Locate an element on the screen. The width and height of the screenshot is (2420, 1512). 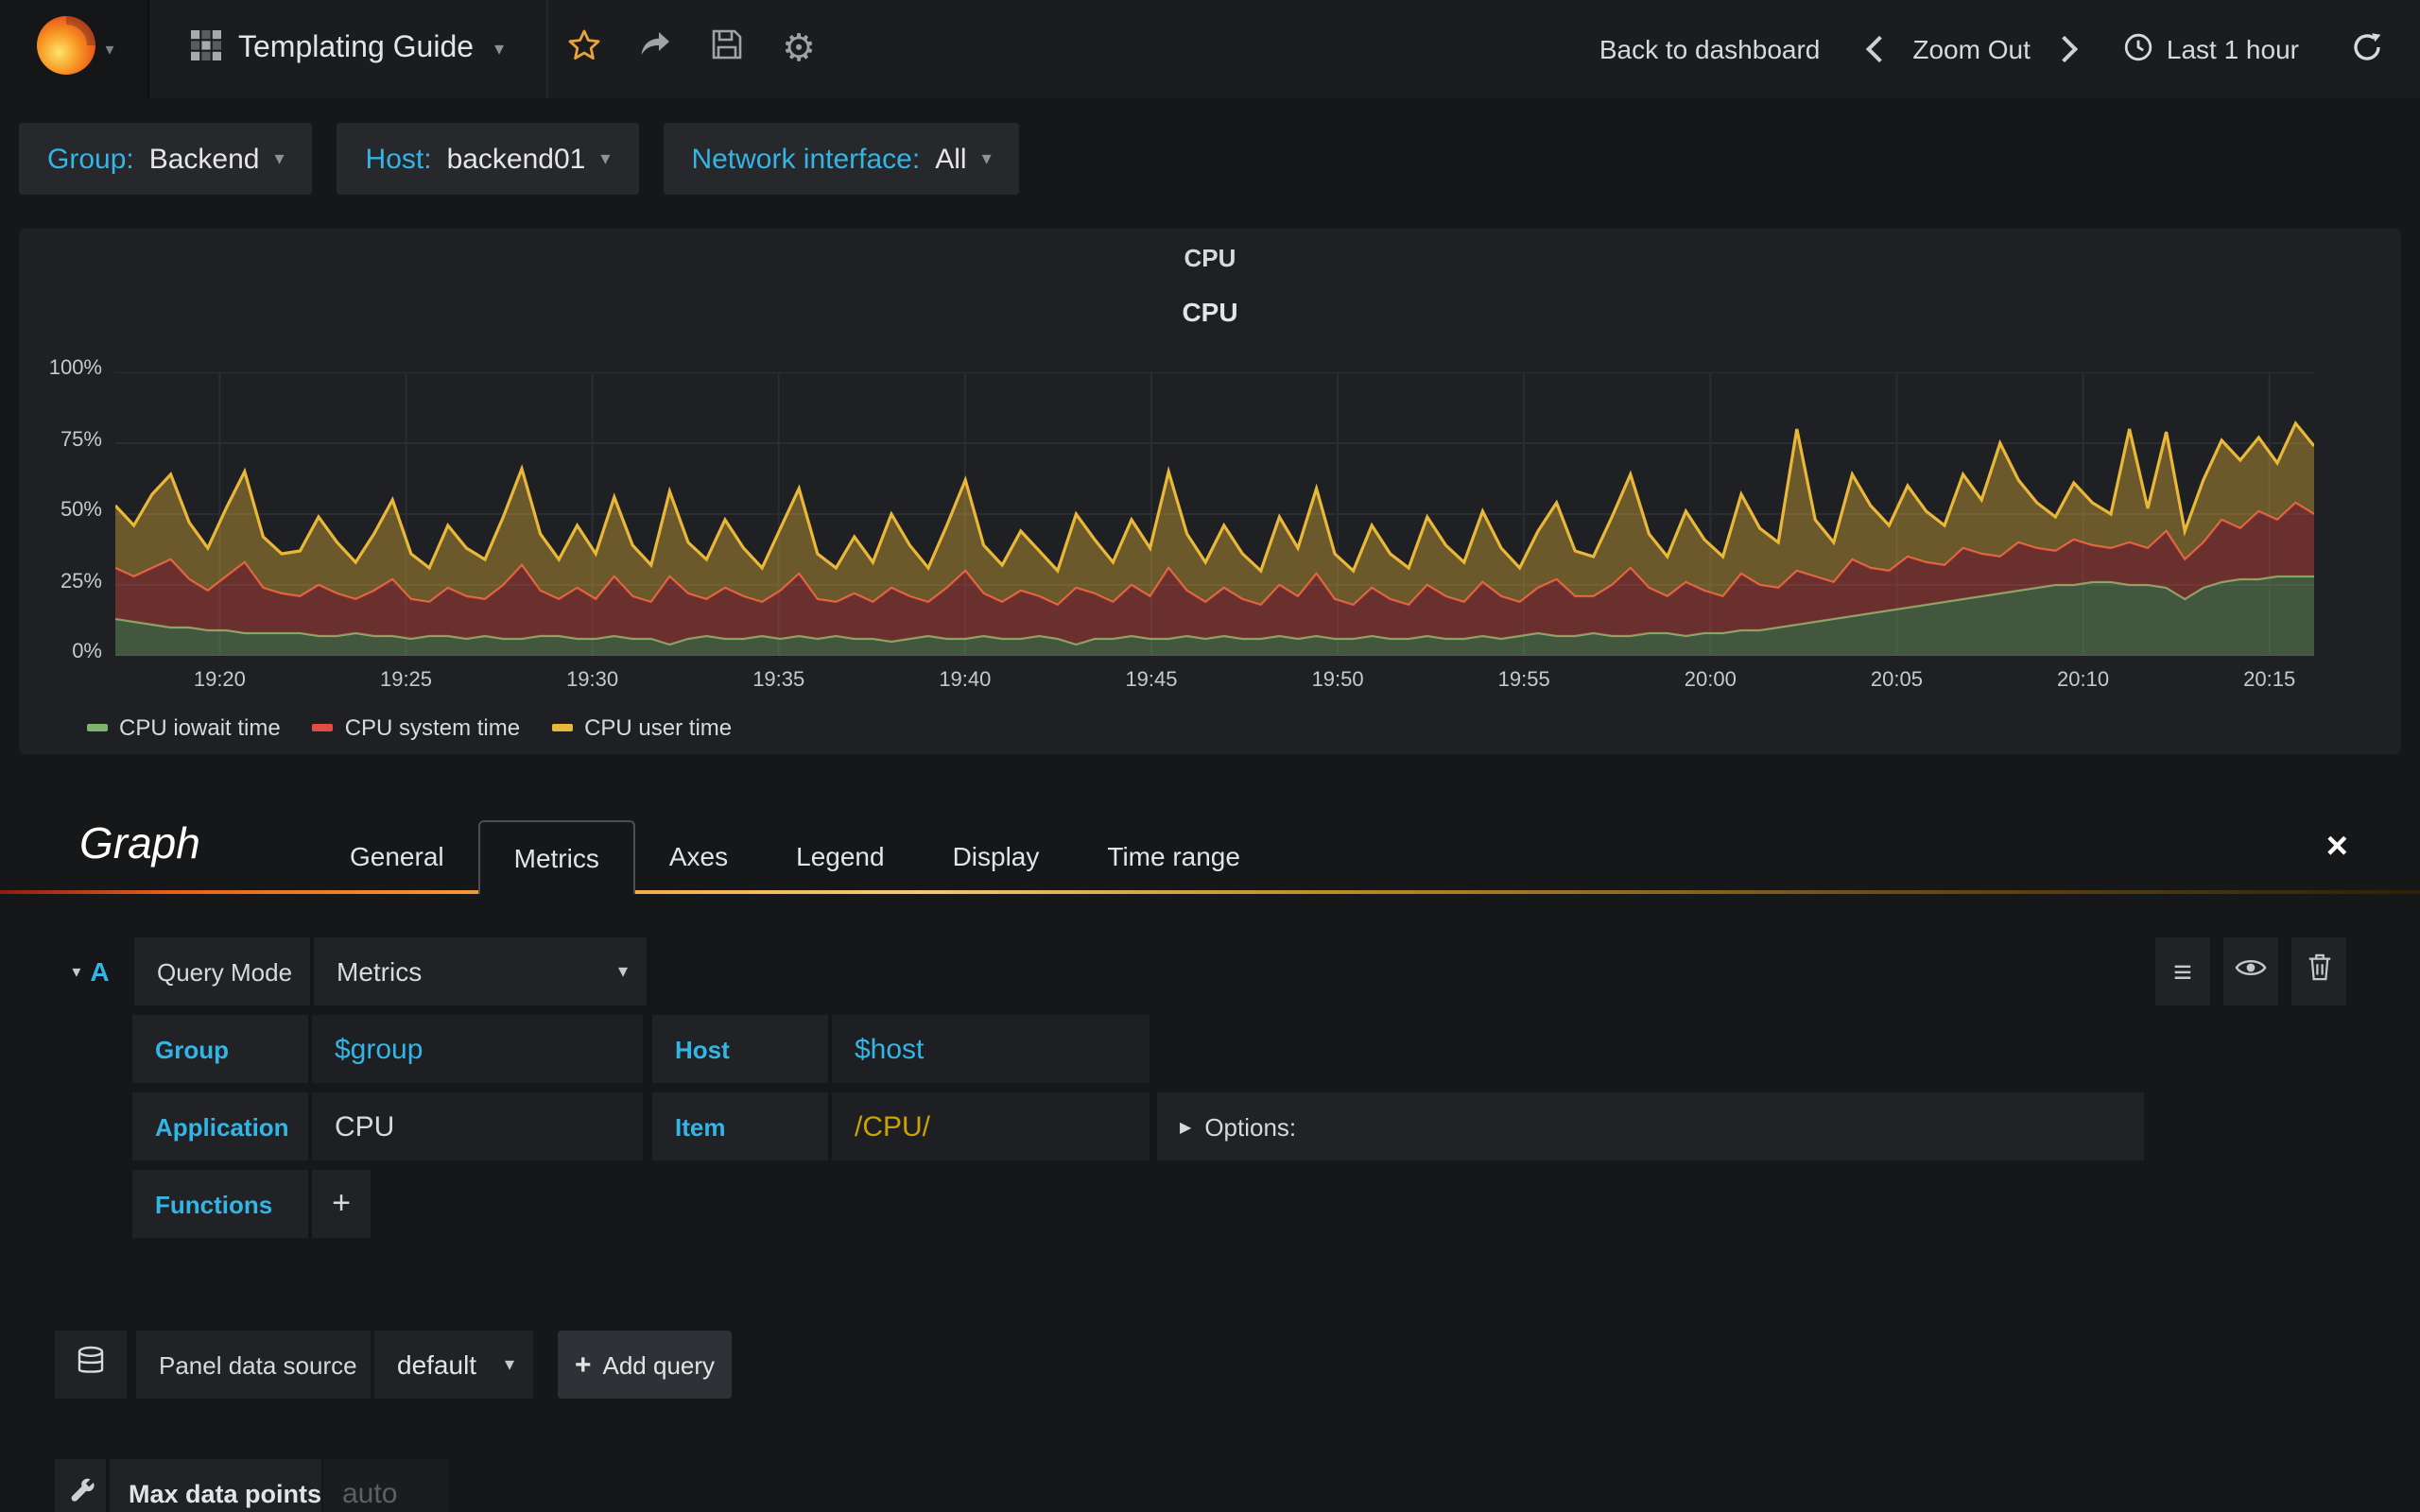
variable-group-dropdown: Group: Backend ▾ is located at coordinates (166, 159).